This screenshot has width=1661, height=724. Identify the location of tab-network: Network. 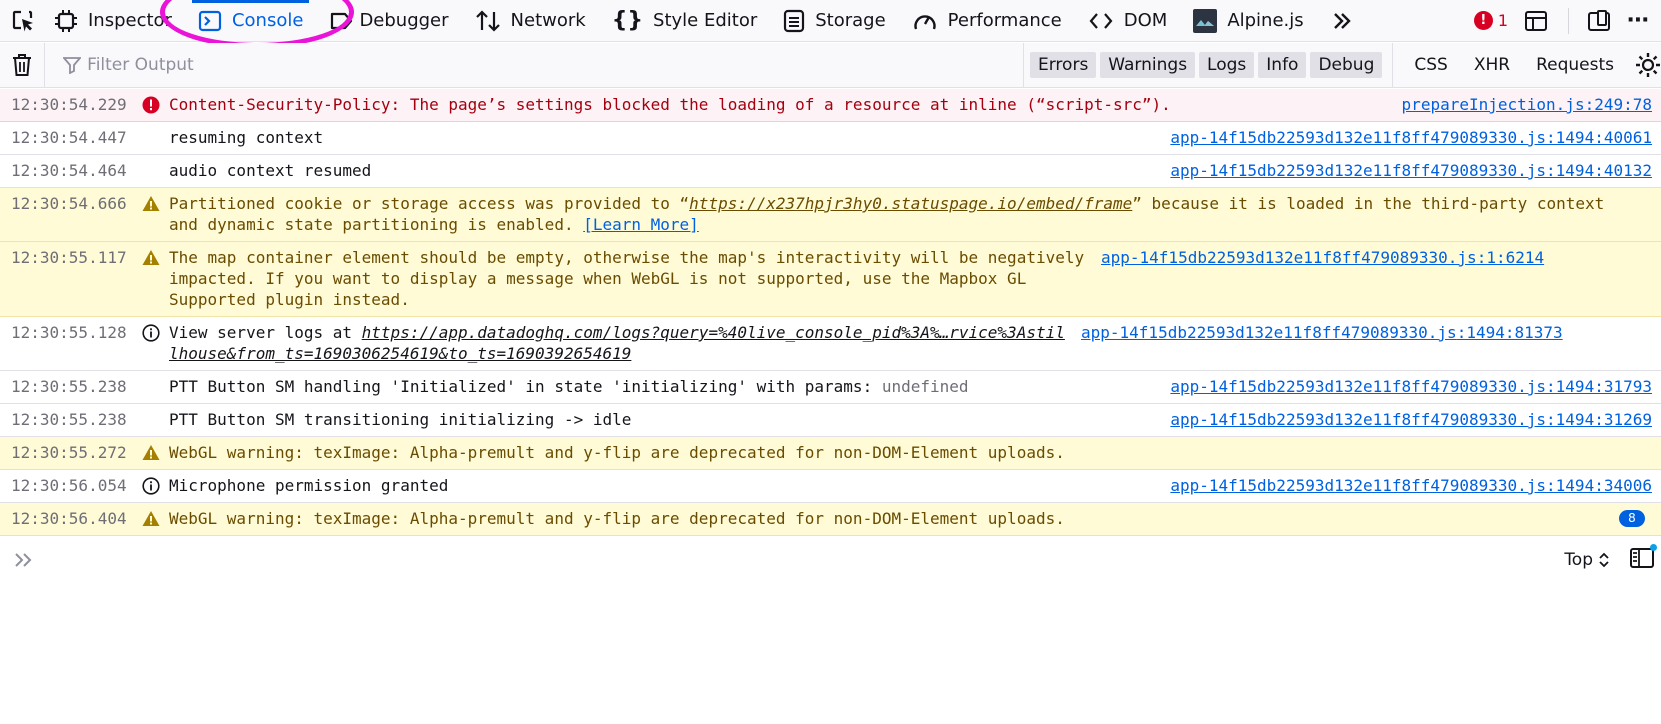
(530, 21).